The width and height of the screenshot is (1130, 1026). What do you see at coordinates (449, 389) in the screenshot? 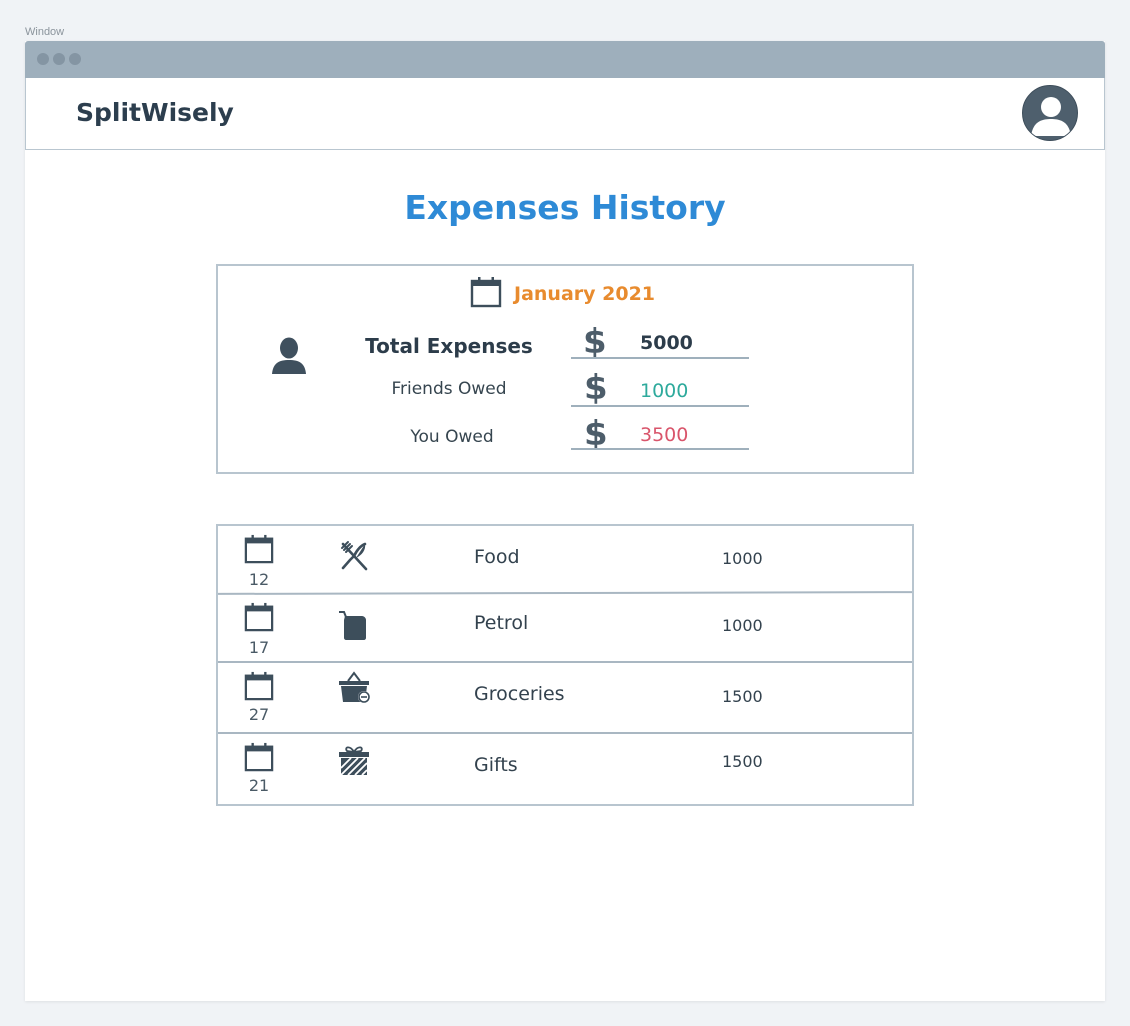
I see `friends-owed-label: Friends Owed` at bounding box center [449, 389].